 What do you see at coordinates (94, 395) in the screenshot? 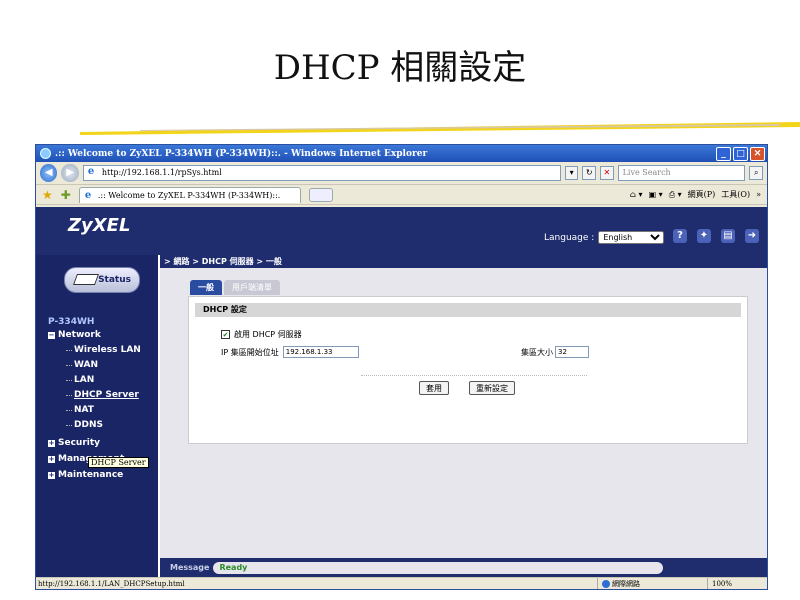
I see `nav-dhcp-server: DHCP Server` at bounding box center [94, 395].